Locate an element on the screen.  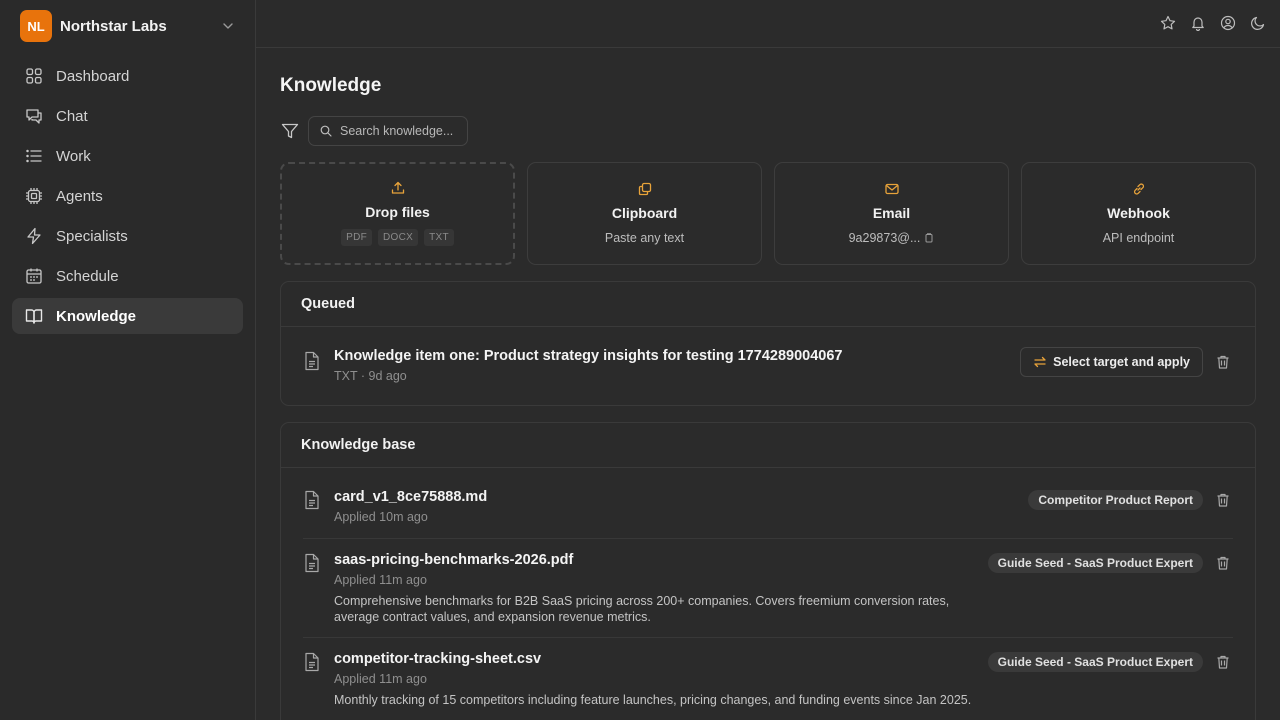
knowledge-item-meta: Applied 10m ago is located at coordinates (381, 517).